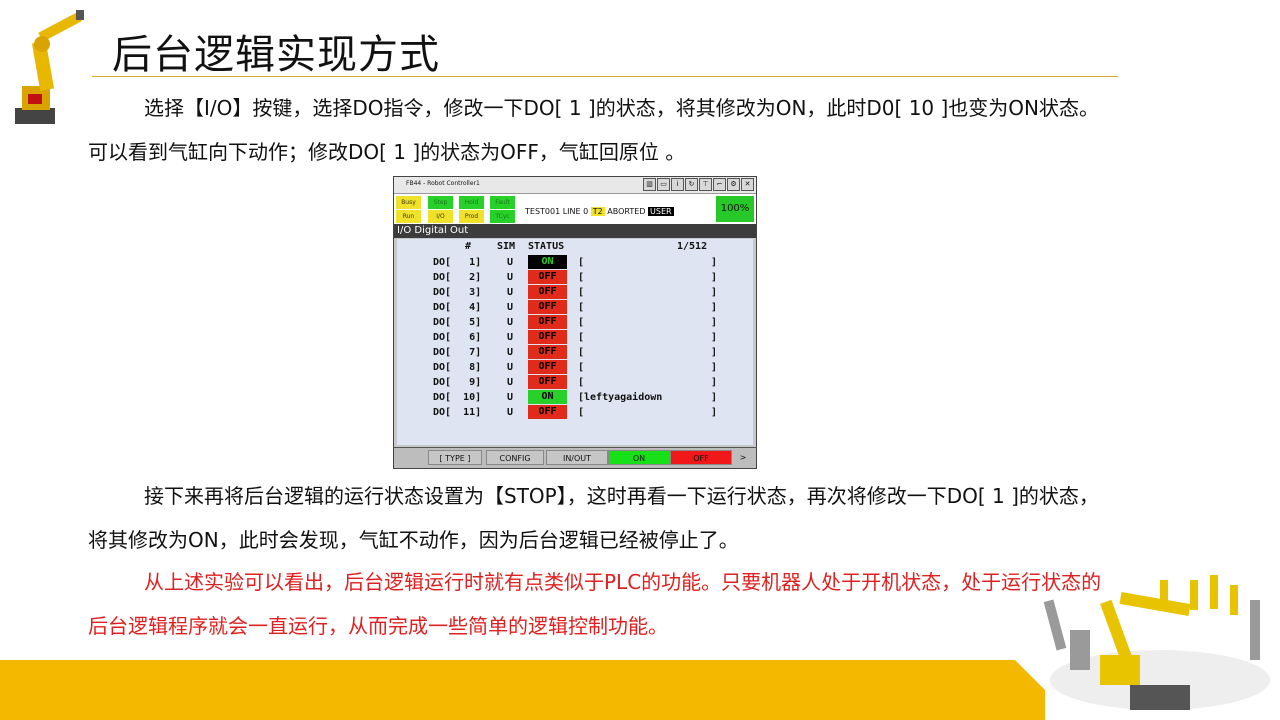 The width and height of the screenshot is (1280, 720). I want to click on row-label: DO[ 7], so click(457, 352).